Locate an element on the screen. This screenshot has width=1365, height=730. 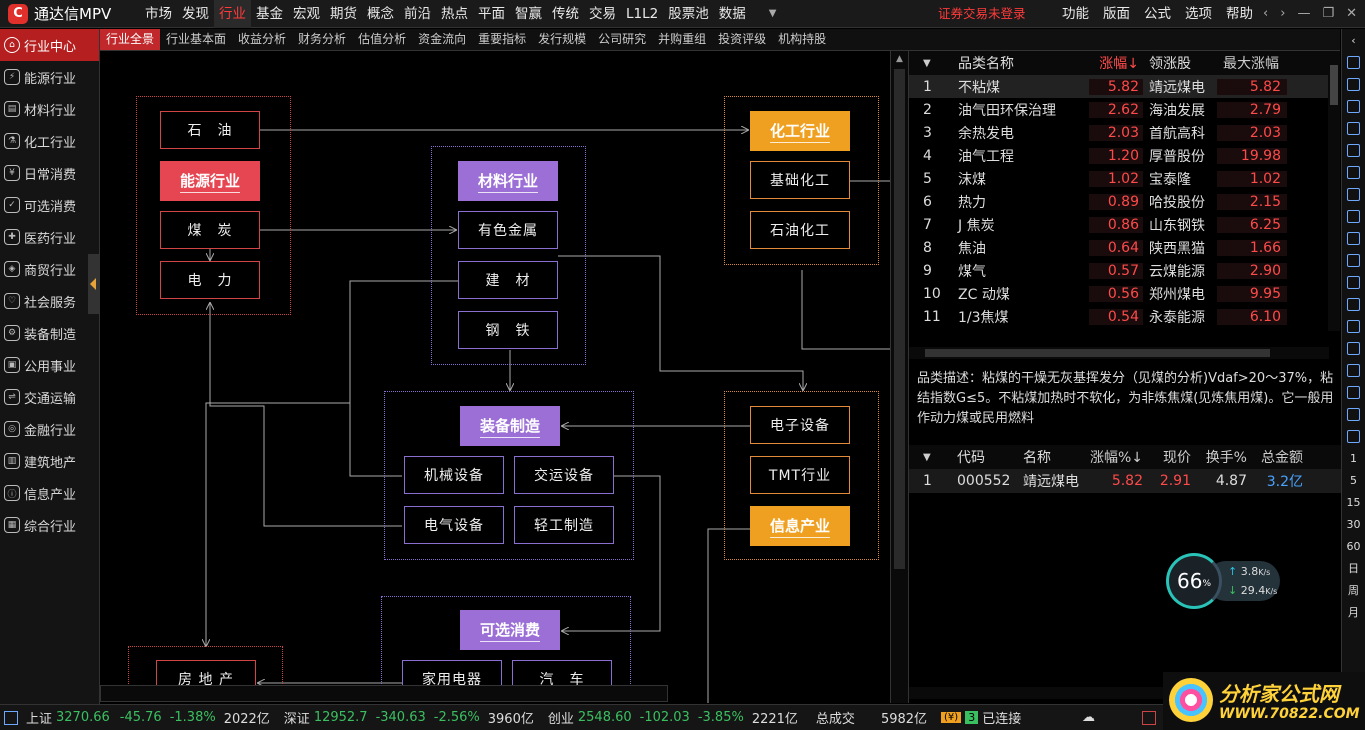
category-table-vscroll is located at coordinates (1334, 191).